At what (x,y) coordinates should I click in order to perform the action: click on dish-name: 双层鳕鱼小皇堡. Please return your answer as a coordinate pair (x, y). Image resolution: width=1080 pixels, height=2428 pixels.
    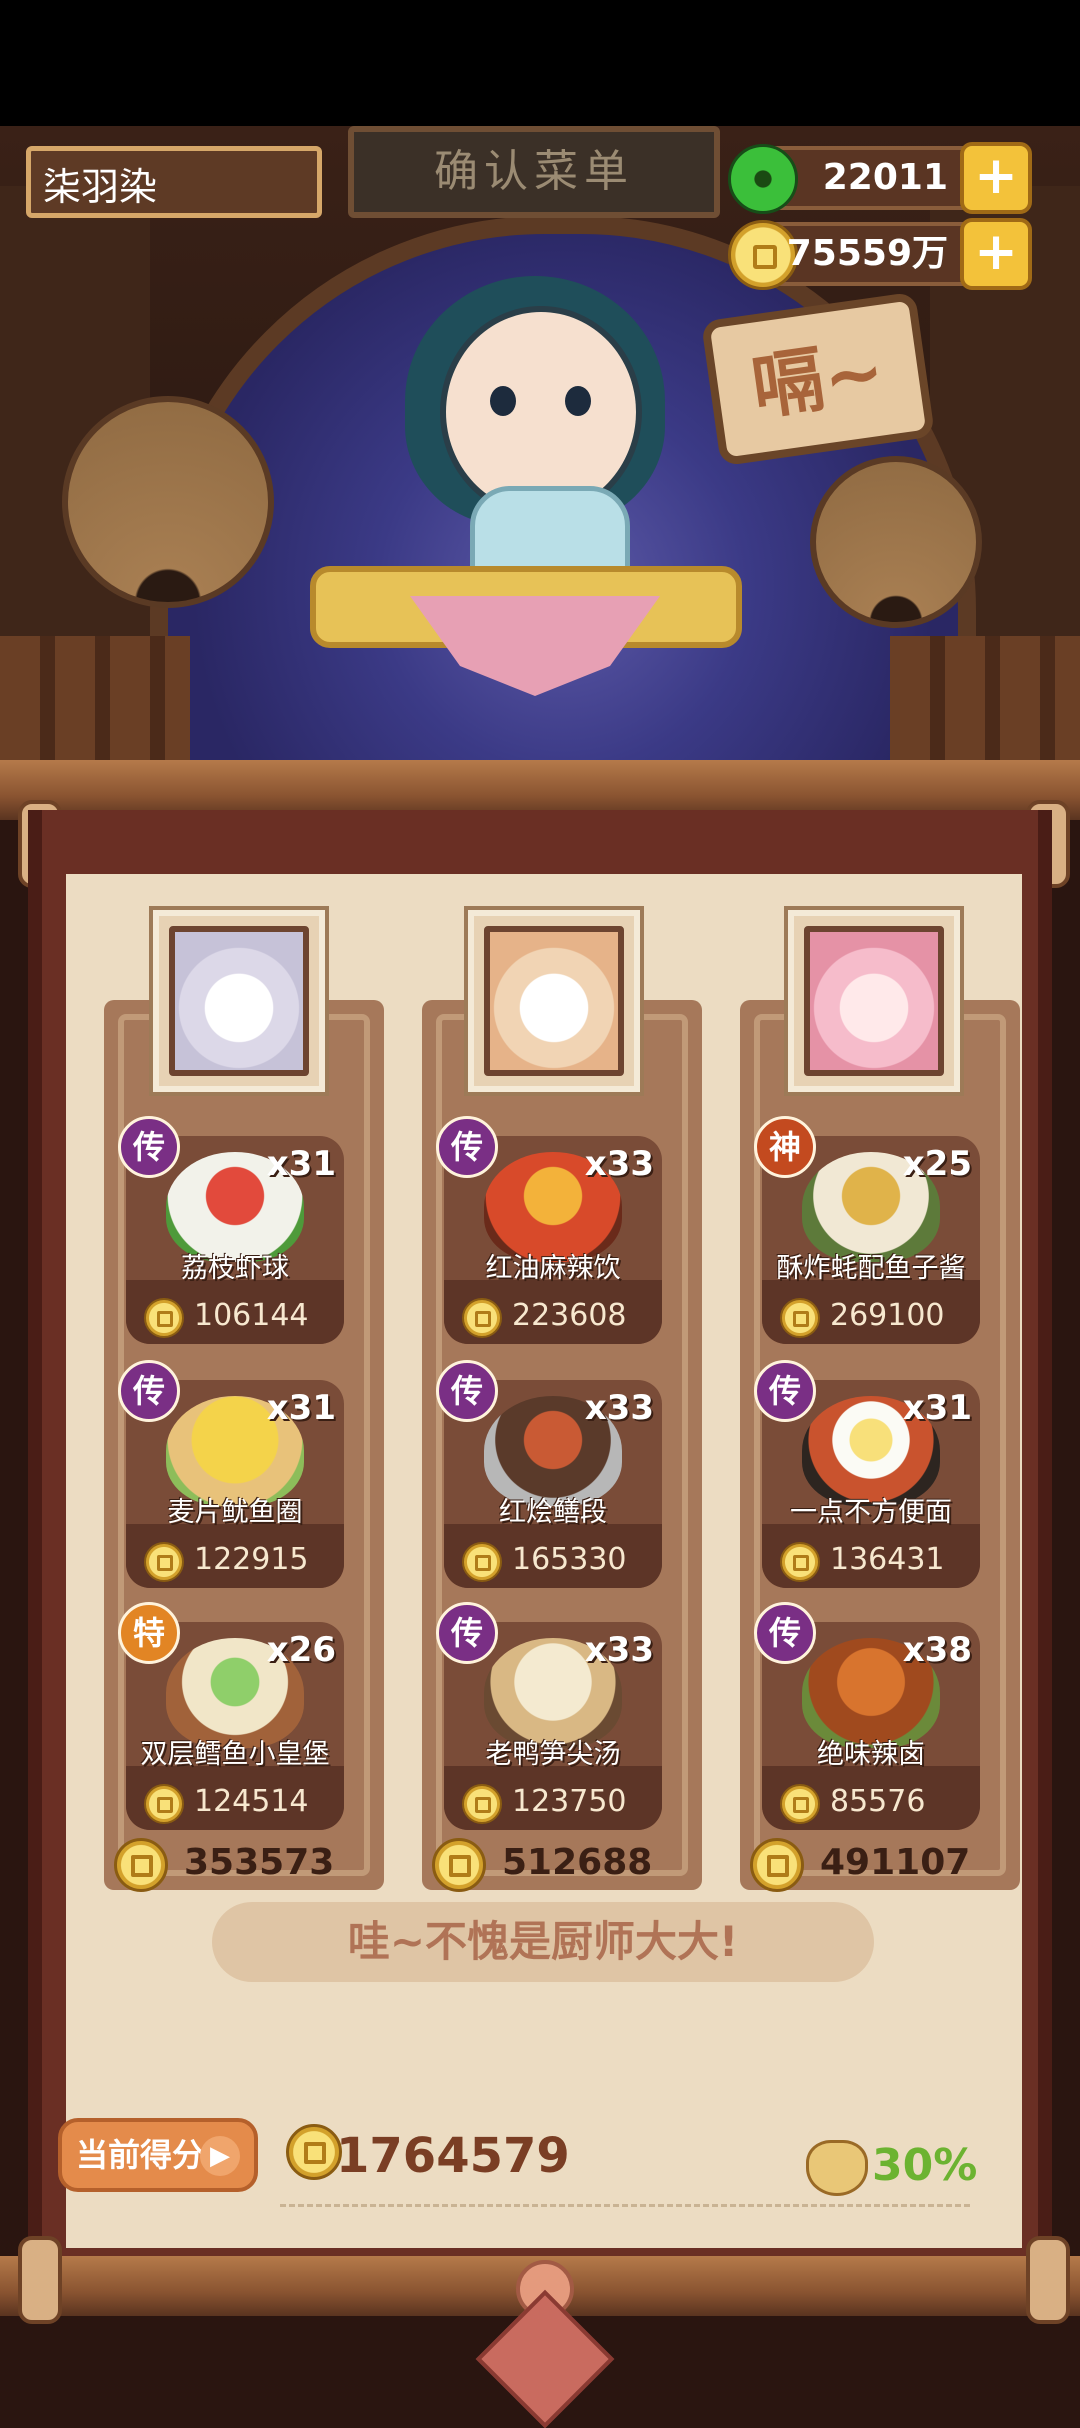
    Looking at the image, I should click on (235, 1754).